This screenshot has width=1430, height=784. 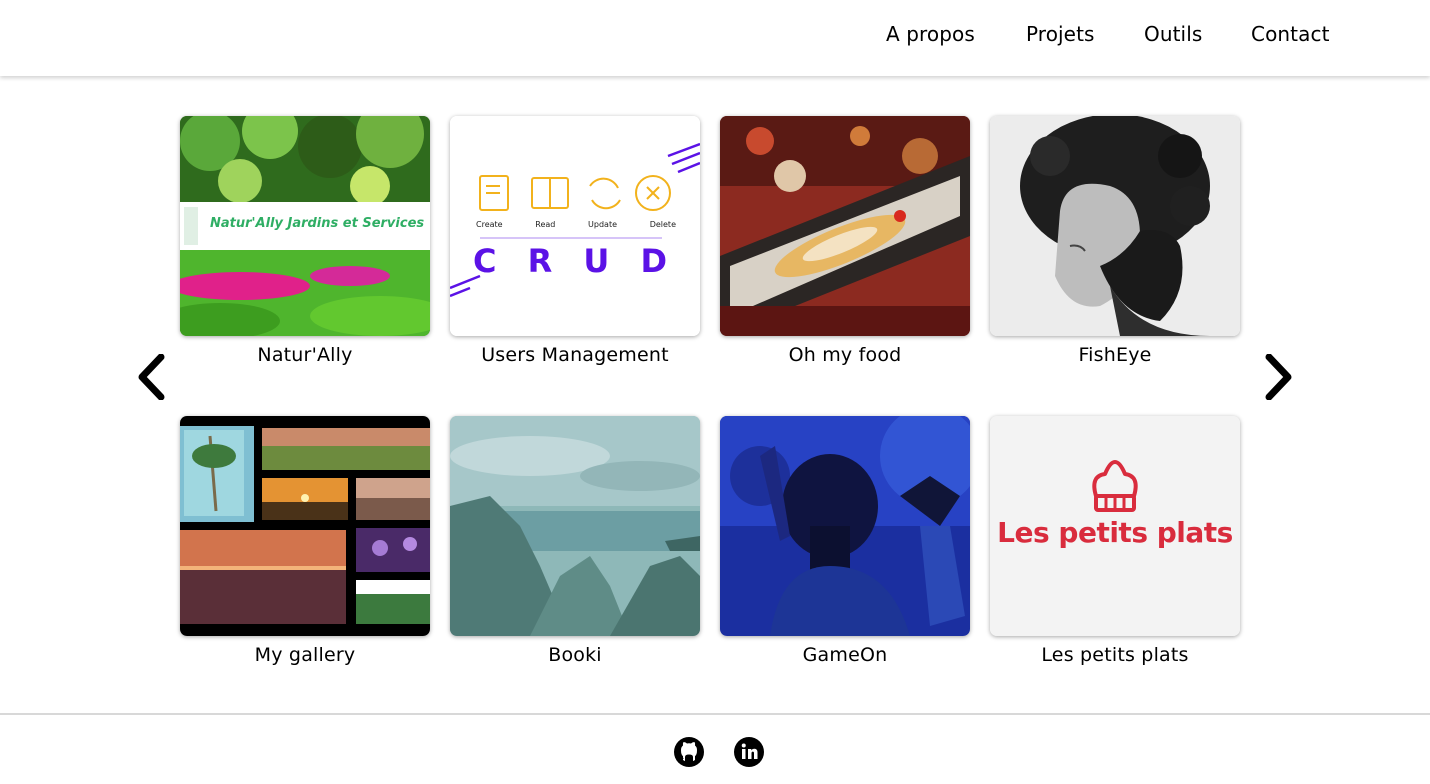 What do you see at coordinates (305, 526) in the screenshot?
I see `project-image-my-gallery` at bounding box center [305, 526].